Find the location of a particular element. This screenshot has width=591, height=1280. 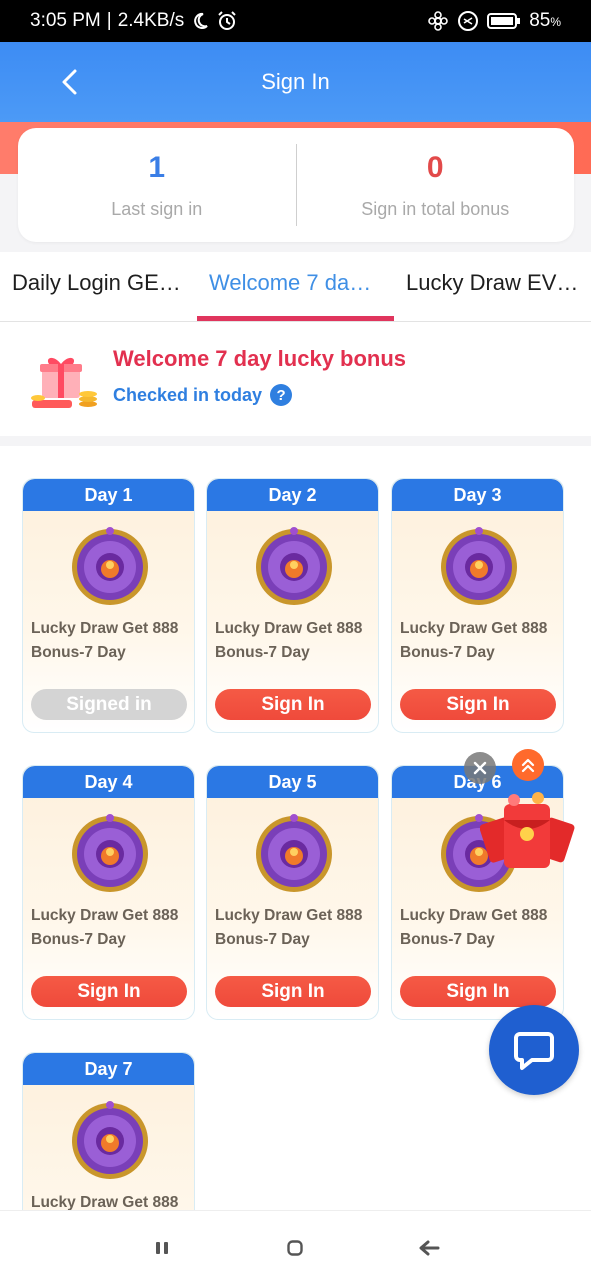

status-time: 3:05 PM is located at coordinates (65, 20).